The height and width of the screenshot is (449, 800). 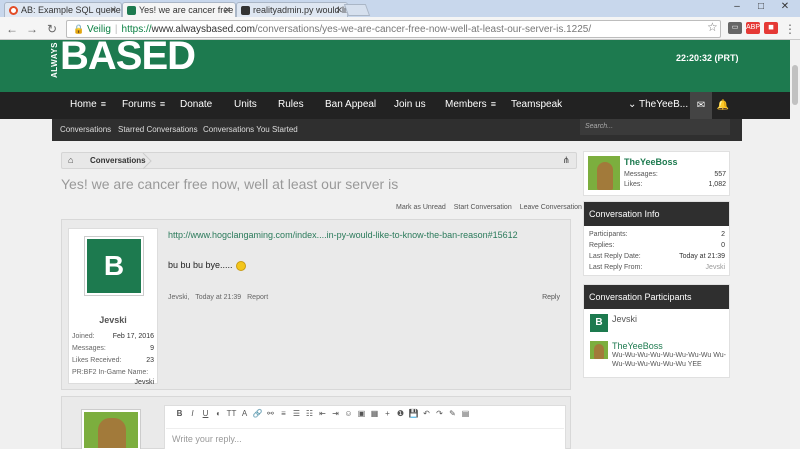 I want to click on leave-conversation-link: Leave Conversation, so click(x=551, y=207).